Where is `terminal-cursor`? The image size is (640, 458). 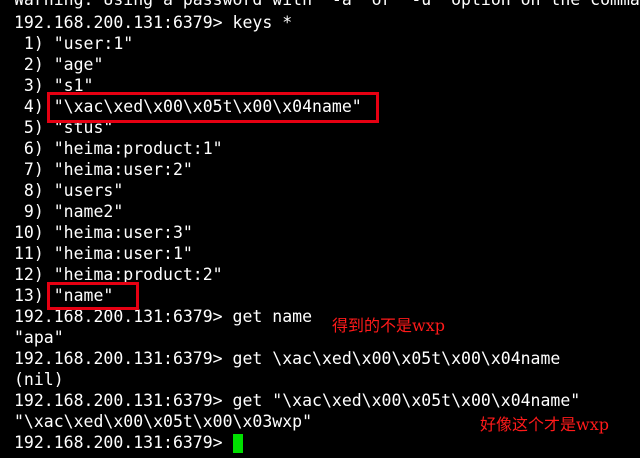
terminal-cursor is located at coordinates (238, 443).